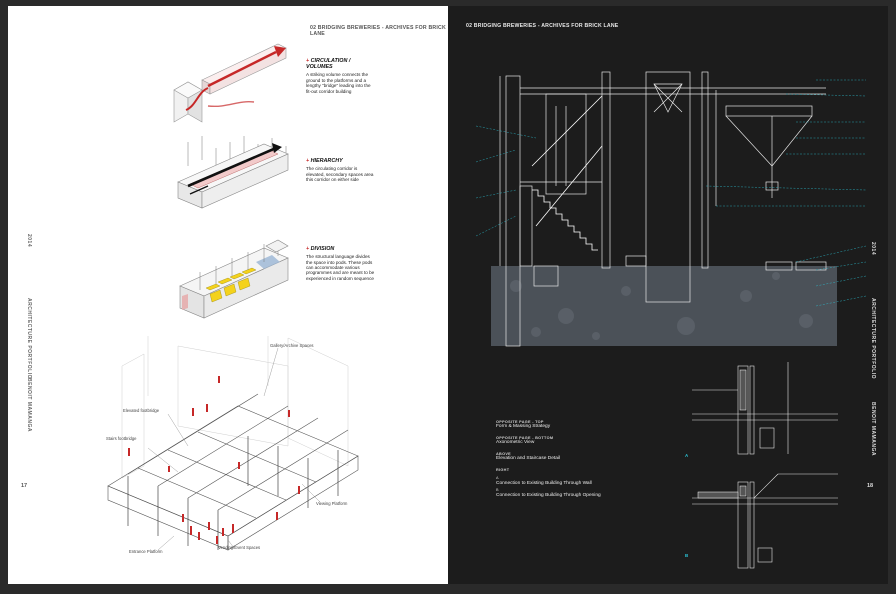  I want to click on detail-marker-a: A, so click(687, 455).